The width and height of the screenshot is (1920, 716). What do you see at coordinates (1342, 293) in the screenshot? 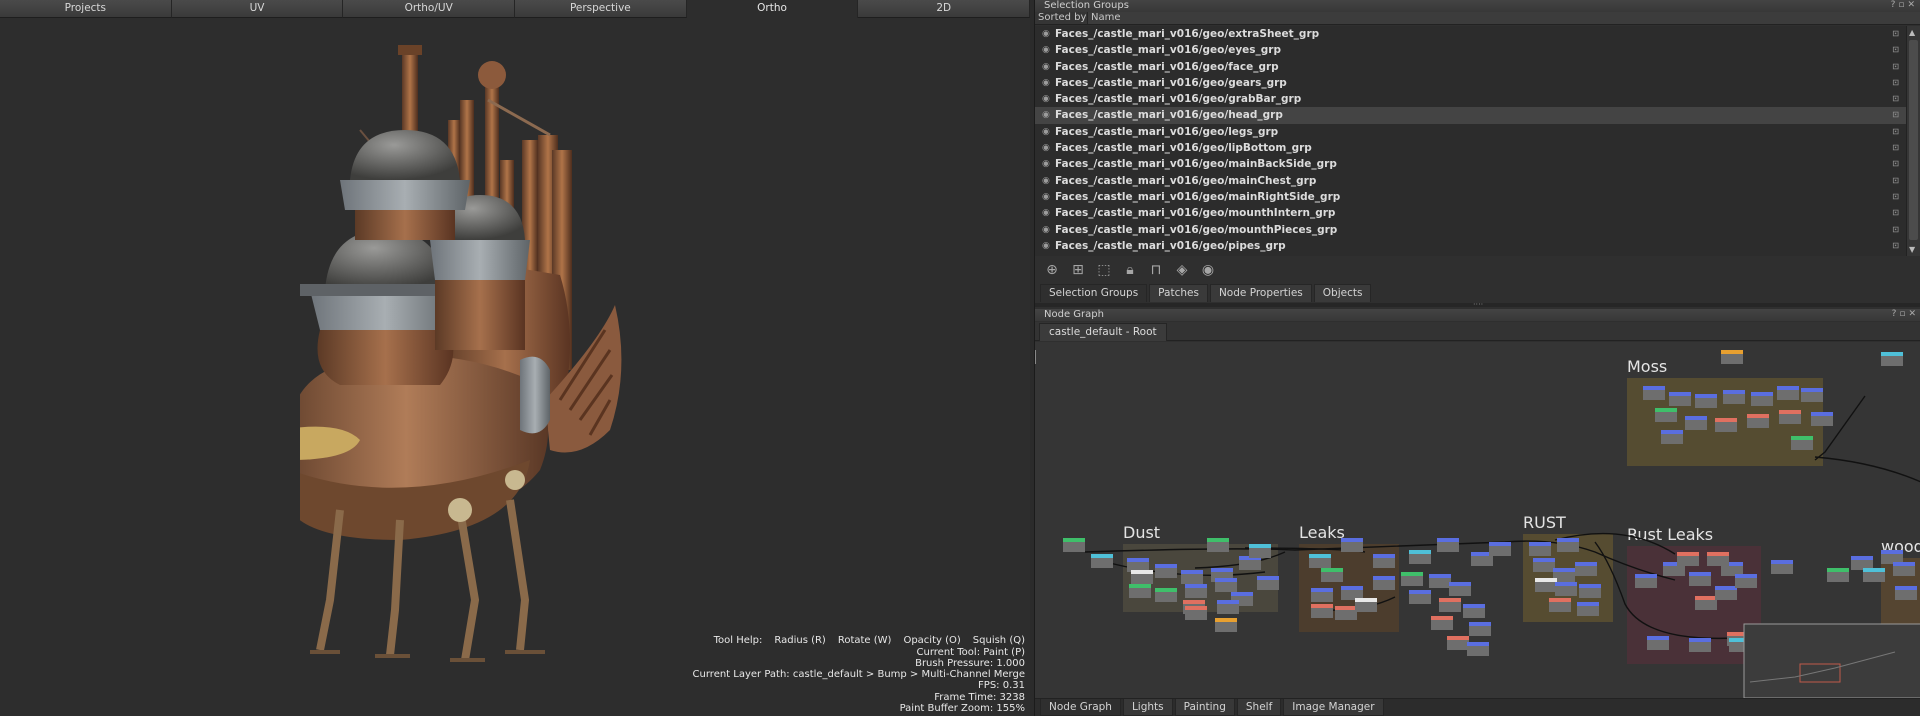
I see `tab-objects: Objects` at bounding box center [1342, 293].